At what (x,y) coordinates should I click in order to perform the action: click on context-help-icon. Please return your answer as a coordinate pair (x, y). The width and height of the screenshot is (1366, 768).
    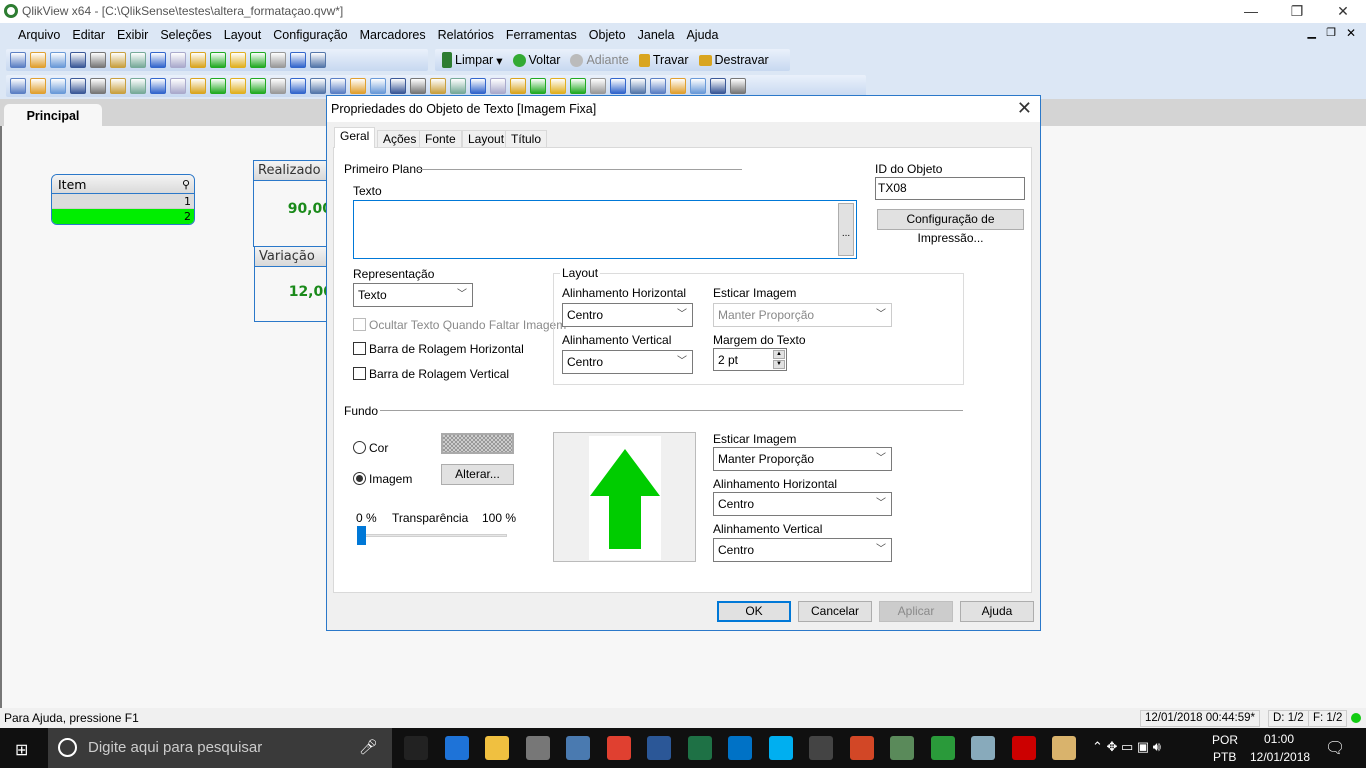
    Looking at the image, I should click on (318, 60).